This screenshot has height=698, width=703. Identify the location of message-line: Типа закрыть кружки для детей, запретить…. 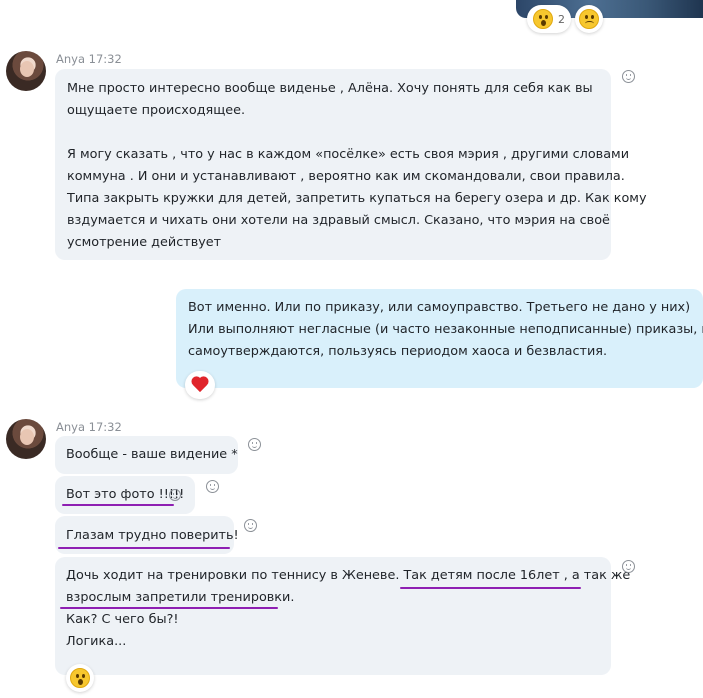
(357, 198).